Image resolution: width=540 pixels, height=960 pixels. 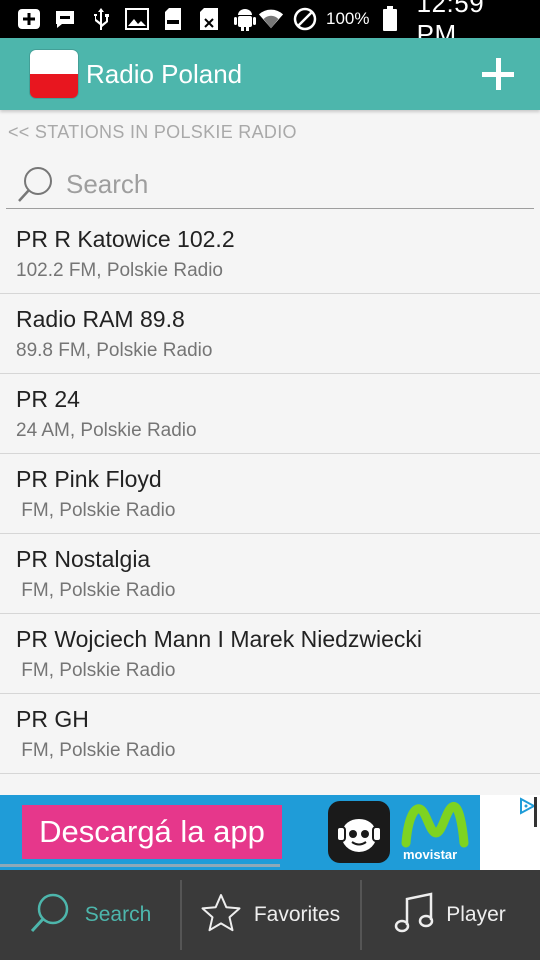 I want to click on battery-percent: 100%, so click(x=348, y=18).